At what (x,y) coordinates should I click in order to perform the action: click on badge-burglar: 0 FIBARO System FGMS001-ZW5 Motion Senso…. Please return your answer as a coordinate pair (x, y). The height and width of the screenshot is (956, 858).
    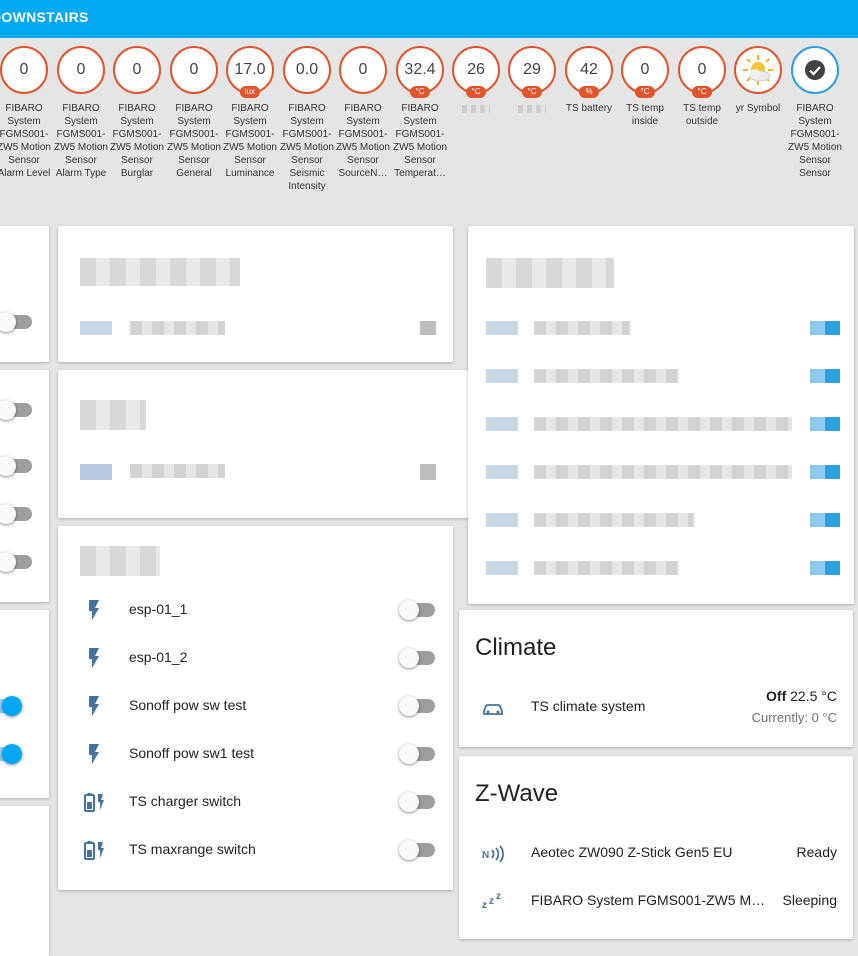
    Looking at the image, I should click on (137, 113).